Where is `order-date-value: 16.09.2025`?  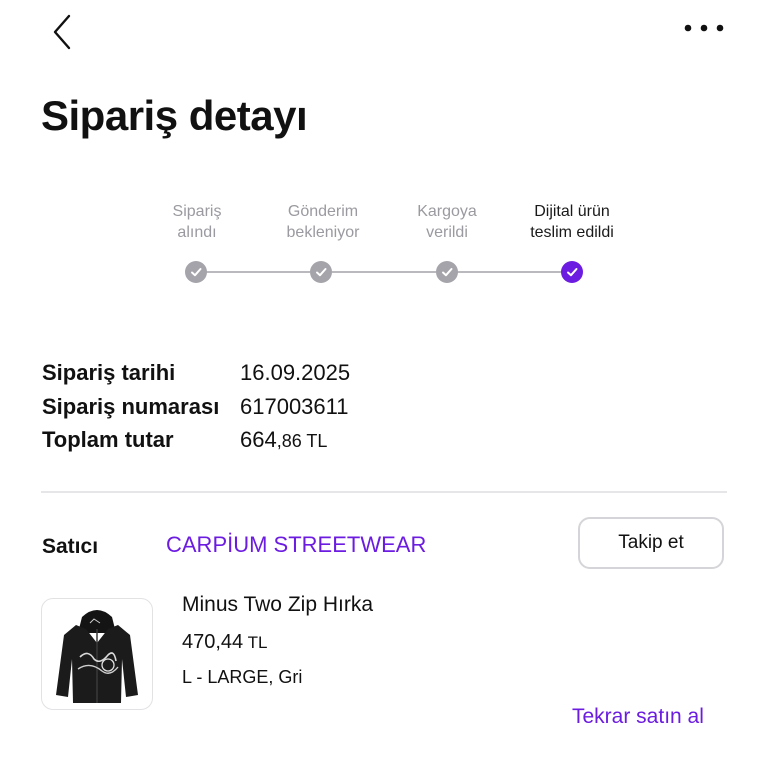
order-date-value: 16.09.2025 is located at coordinates (295, 372).